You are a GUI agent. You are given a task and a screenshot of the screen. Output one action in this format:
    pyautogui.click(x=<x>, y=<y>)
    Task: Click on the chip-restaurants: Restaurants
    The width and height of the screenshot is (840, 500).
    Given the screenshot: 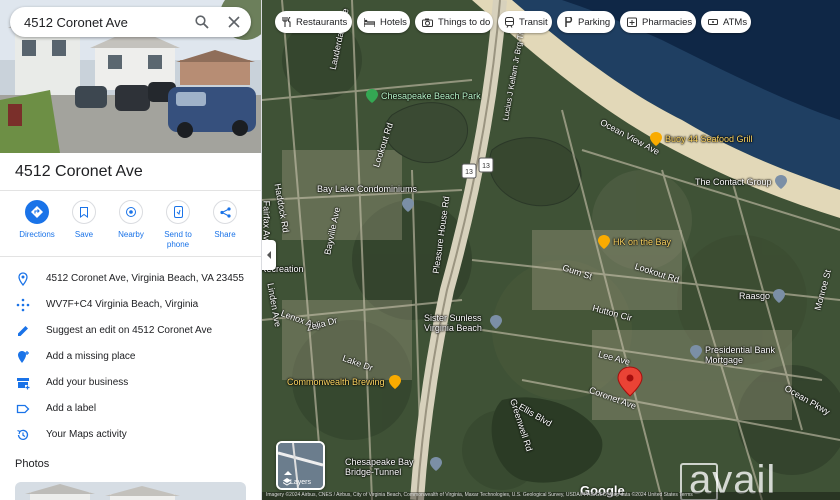 What is the action you would take?
    pyautogui.click(x=313, y=22)
    